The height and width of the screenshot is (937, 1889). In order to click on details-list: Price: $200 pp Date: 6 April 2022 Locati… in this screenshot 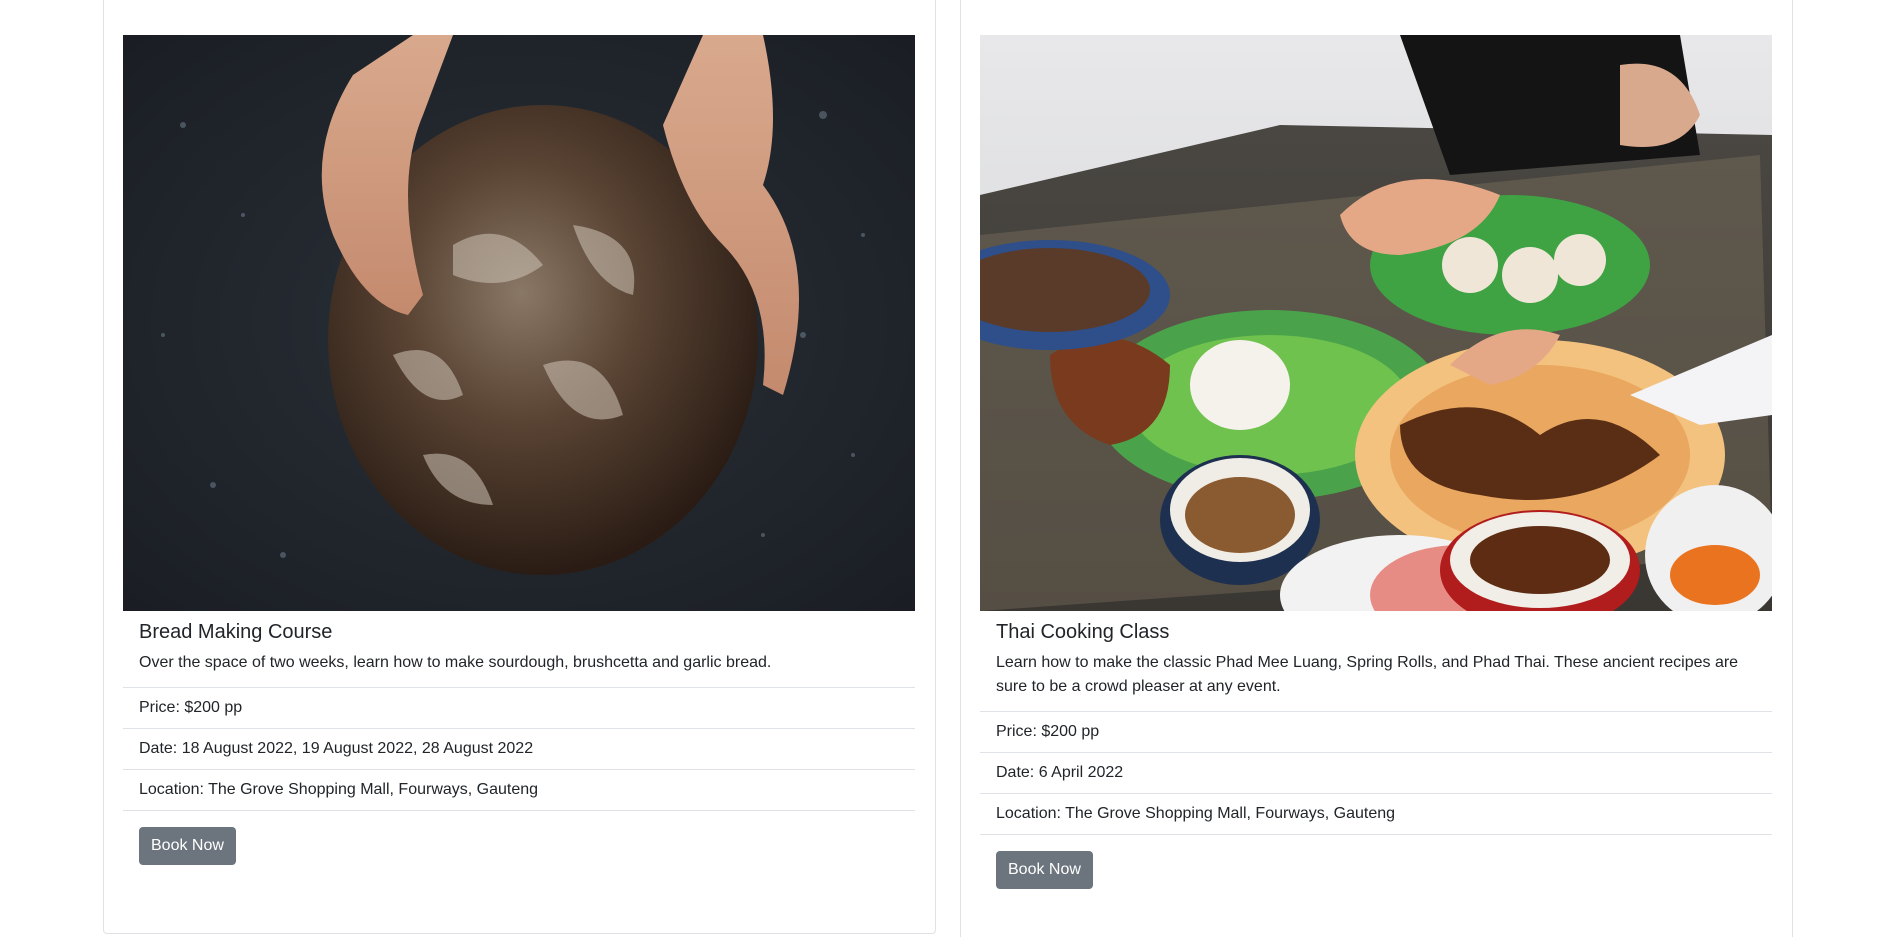, I will do `click(1376, 773)`.